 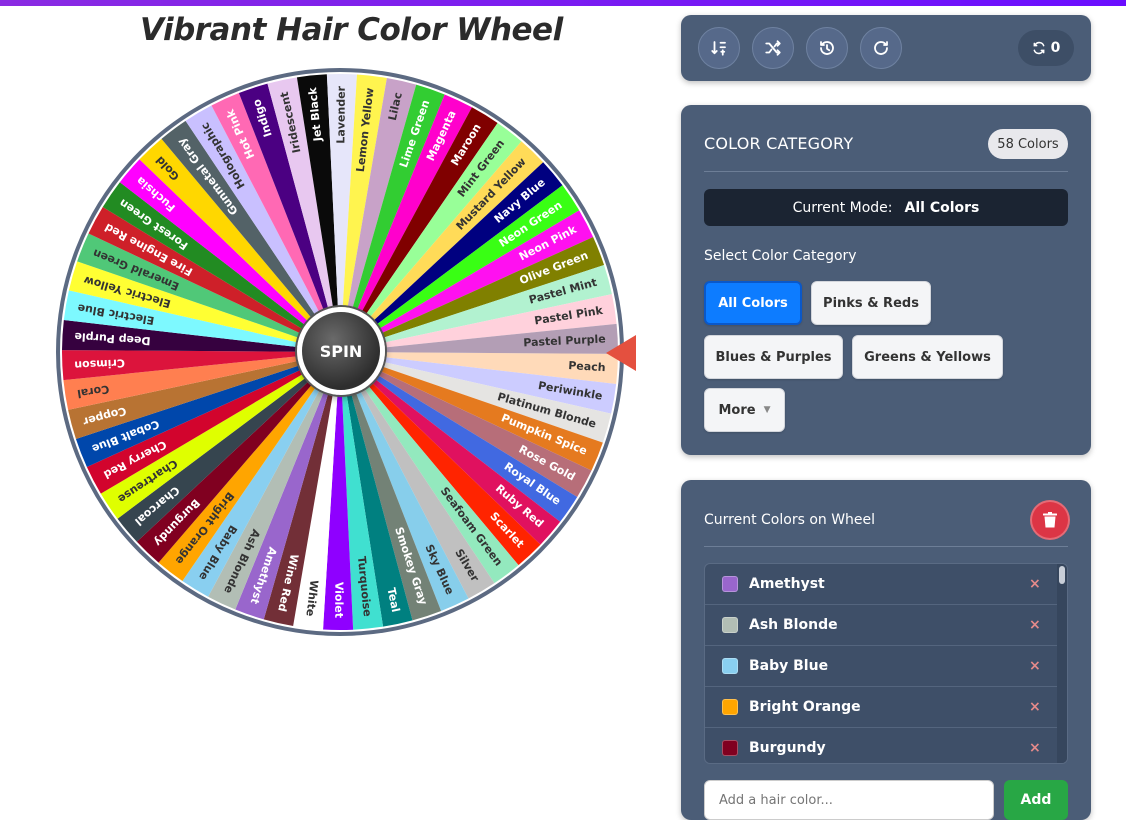 I want to click on page-title: Vibrant Hair Color Wheel, so click(x=351, y=30).